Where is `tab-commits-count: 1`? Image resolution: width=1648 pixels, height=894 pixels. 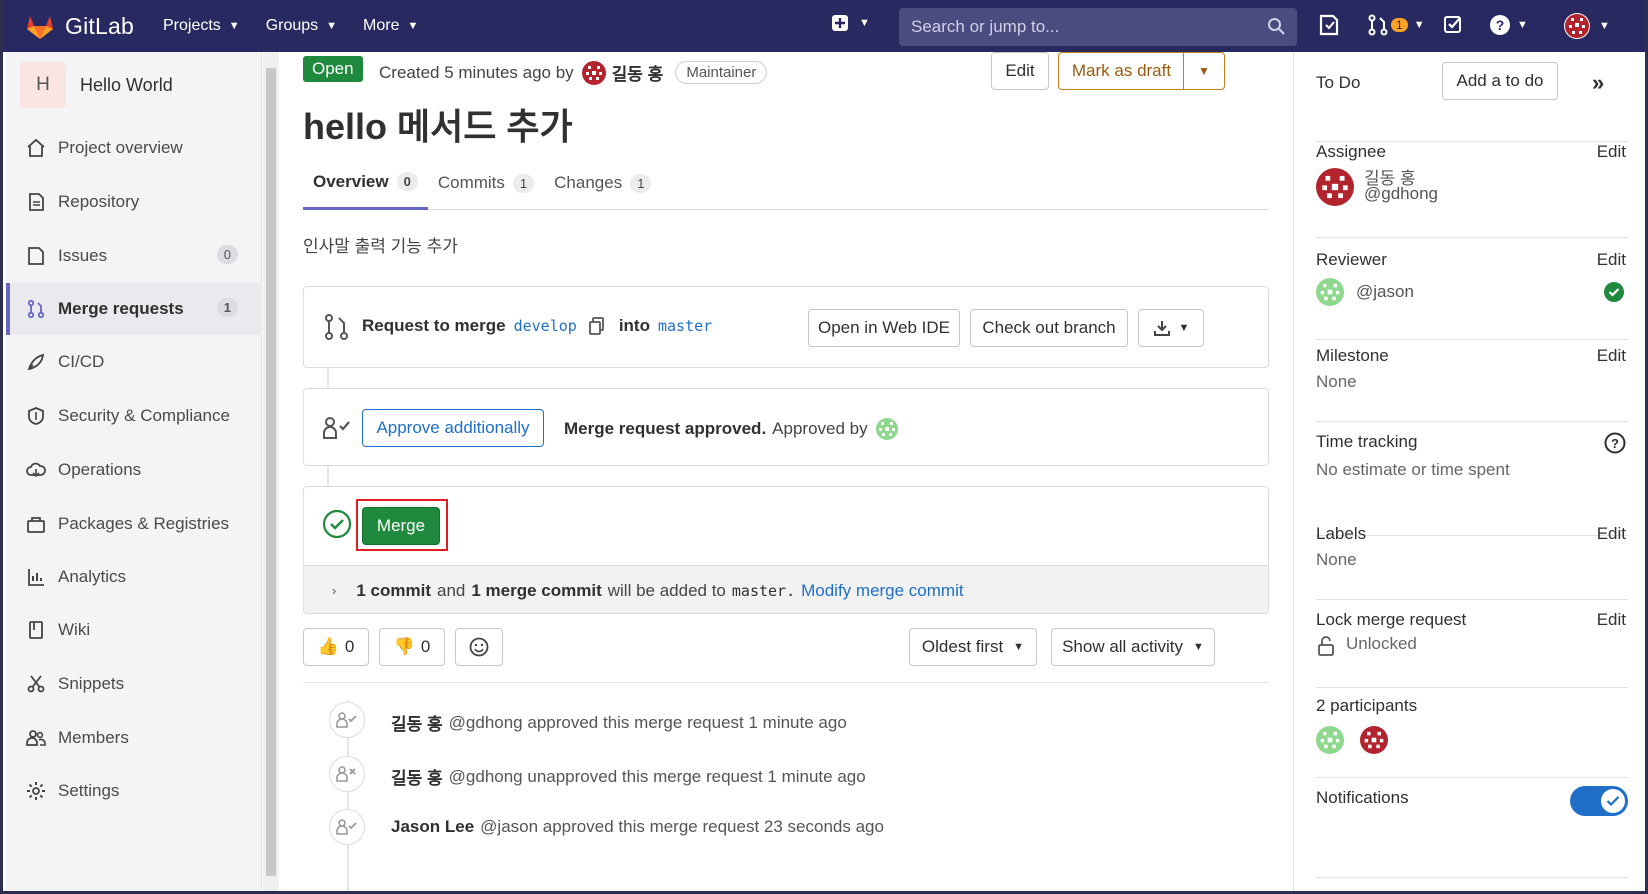
tab-commits-count: 1 is located at coordinates (523, 183).